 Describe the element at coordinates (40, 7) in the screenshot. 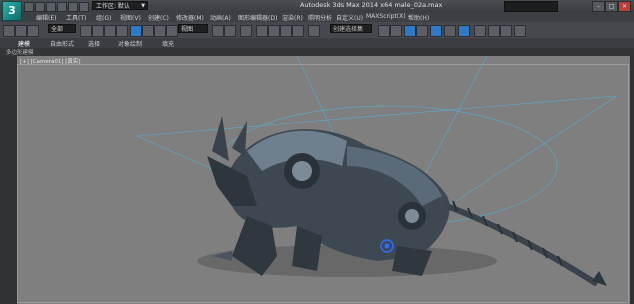

I see `open-file-icon` at that location.